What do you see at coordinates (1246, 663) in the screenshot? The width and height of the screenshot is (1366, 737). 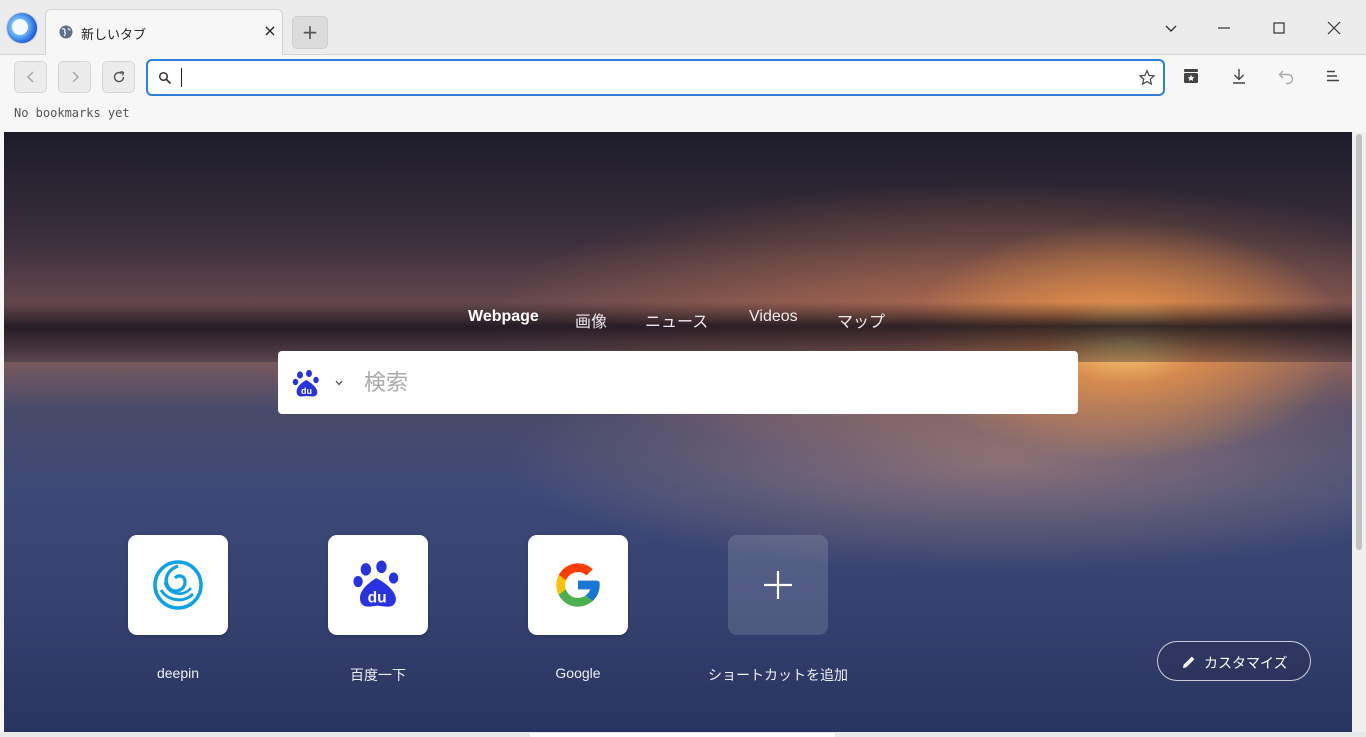 I see `customize-label: カスタマイズ` at bounding box center [1246, 663].